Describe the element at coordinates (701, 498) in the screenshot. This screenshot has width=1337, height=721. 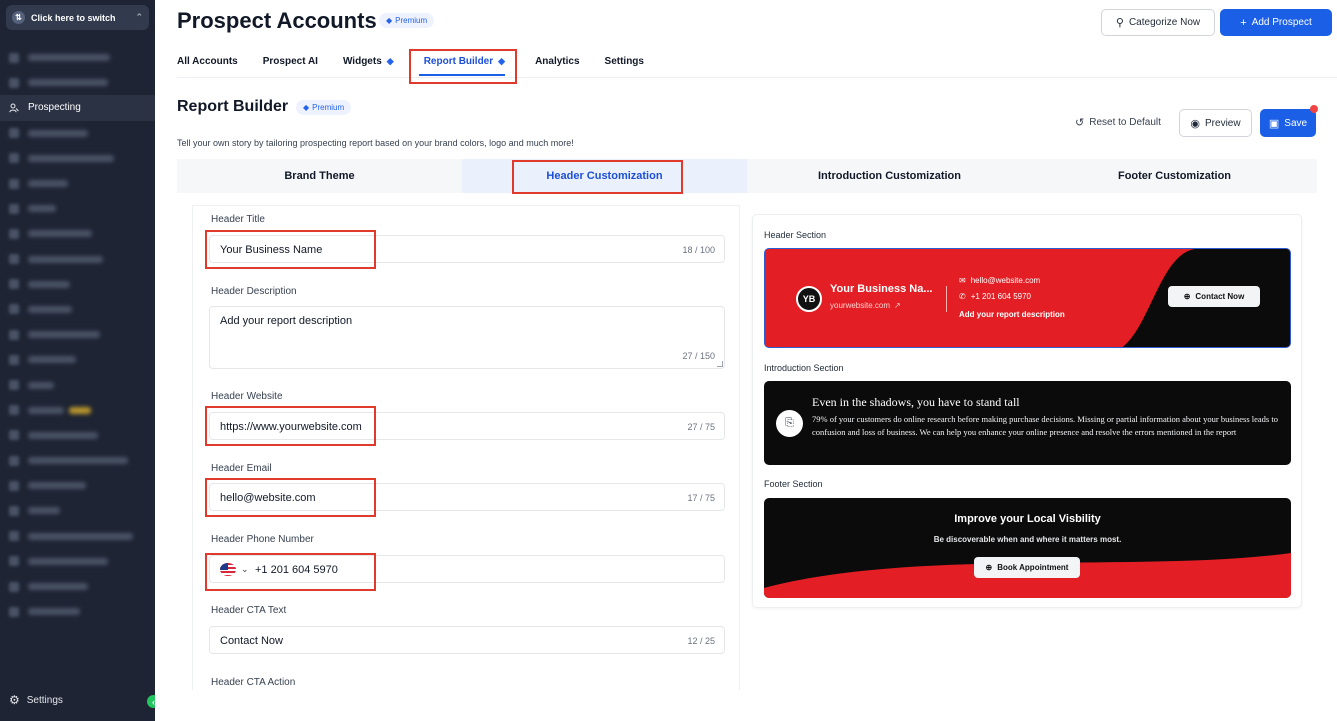
I see `char-count: 17 / 75` at that location.